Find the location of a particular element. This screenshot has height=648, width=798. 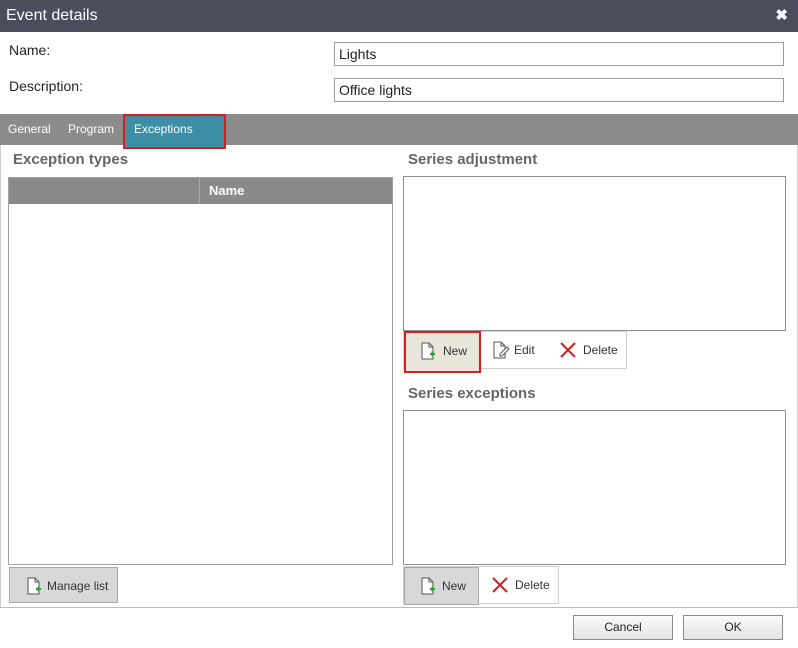

series-exceptions-delete-button: Delete is located at coordinates (520, 585).